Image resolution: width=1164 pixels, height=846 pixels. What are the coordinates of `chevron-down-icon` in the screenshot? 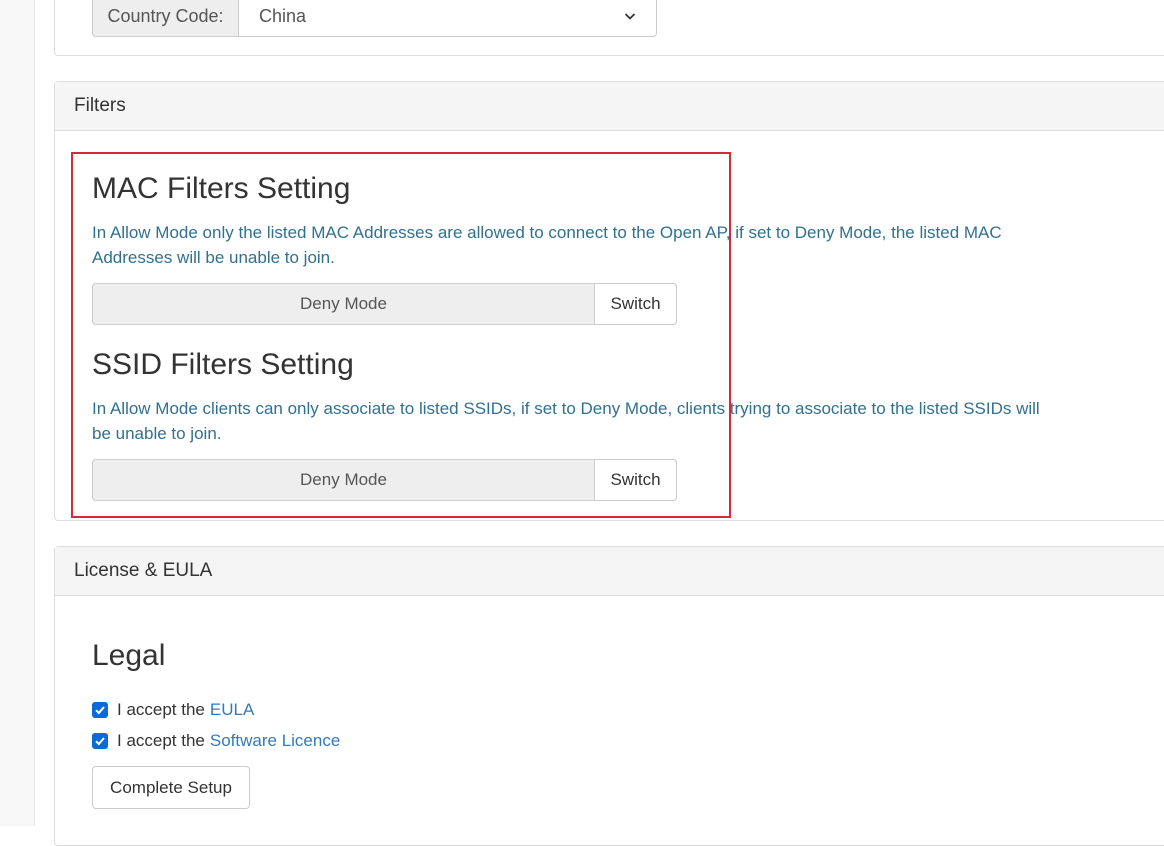 It's located at (630, 16).